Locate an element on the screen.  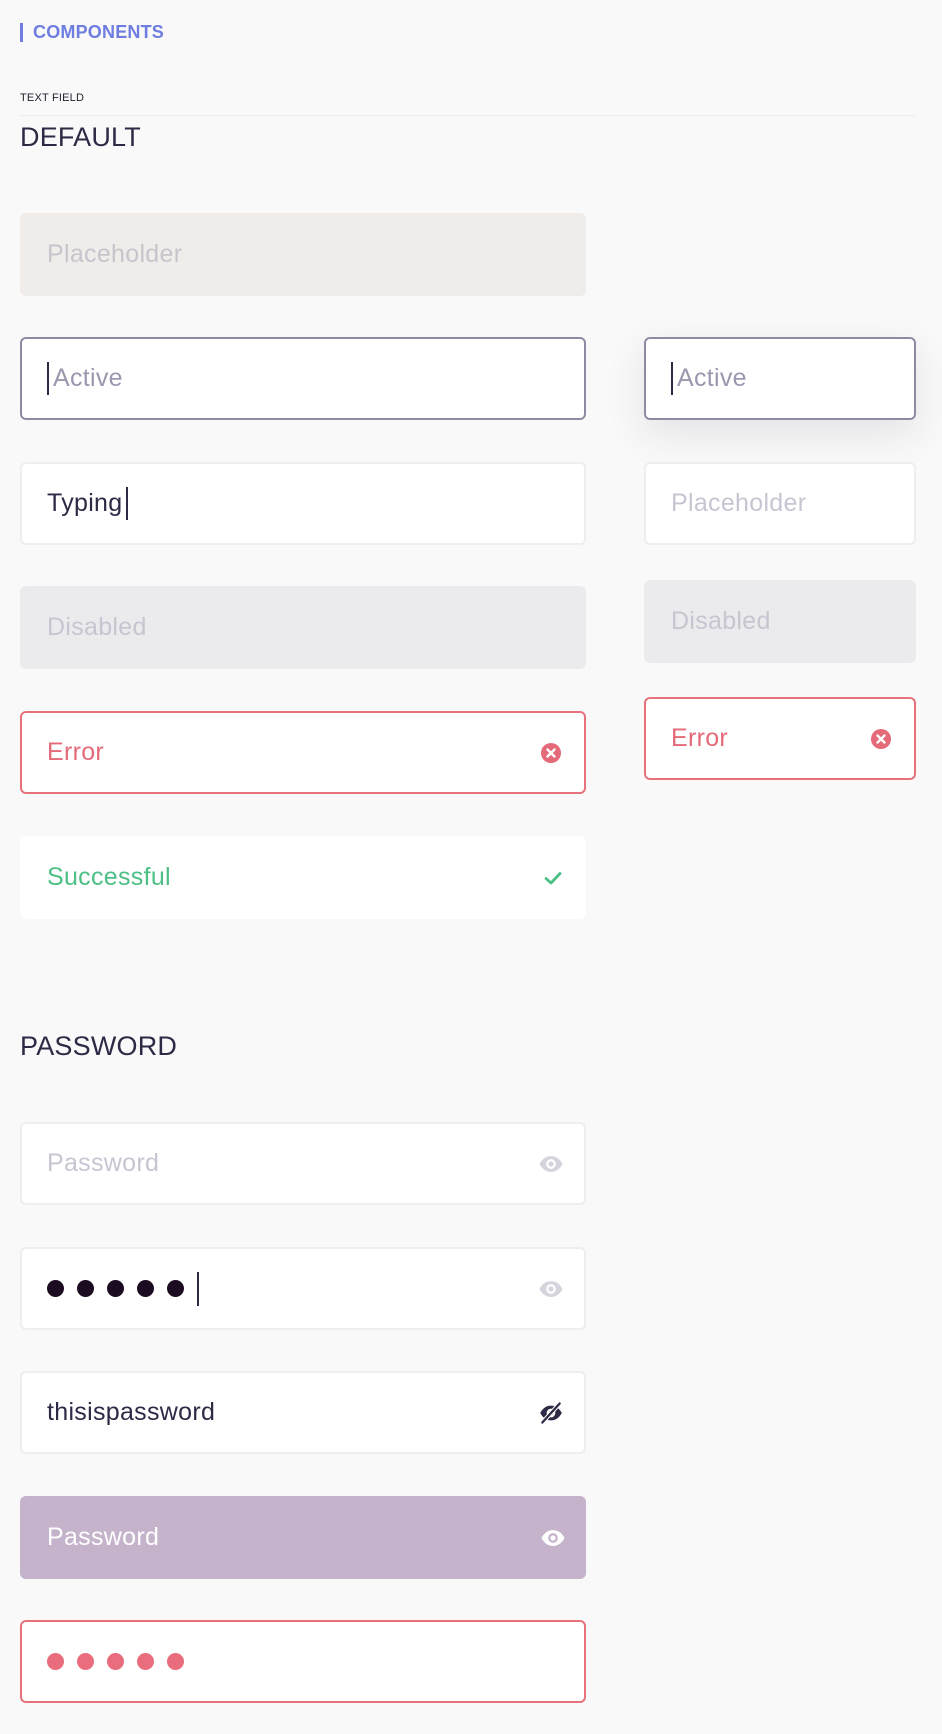
check-icon is located at coordinates (553, 878).